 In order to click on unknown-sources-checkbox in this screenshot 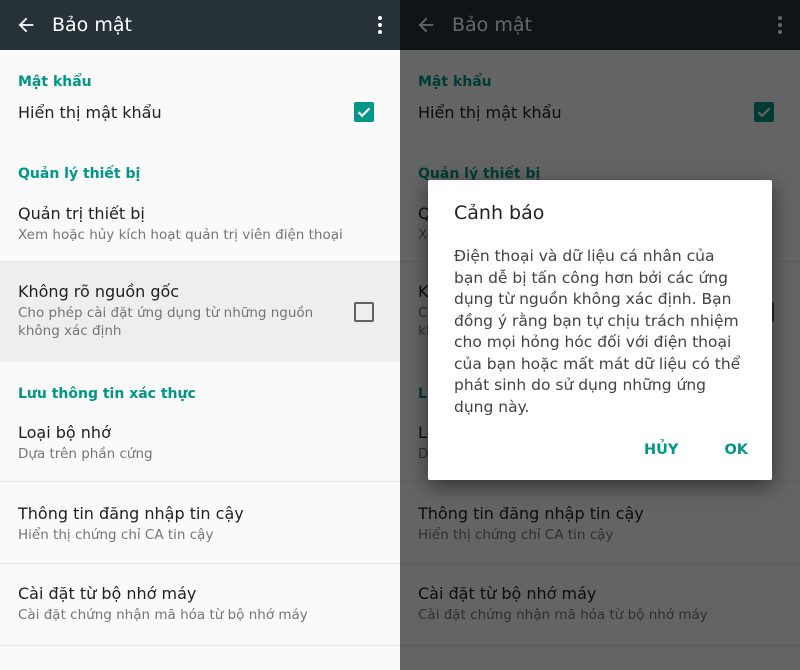, I will do `click(364, 312)`.